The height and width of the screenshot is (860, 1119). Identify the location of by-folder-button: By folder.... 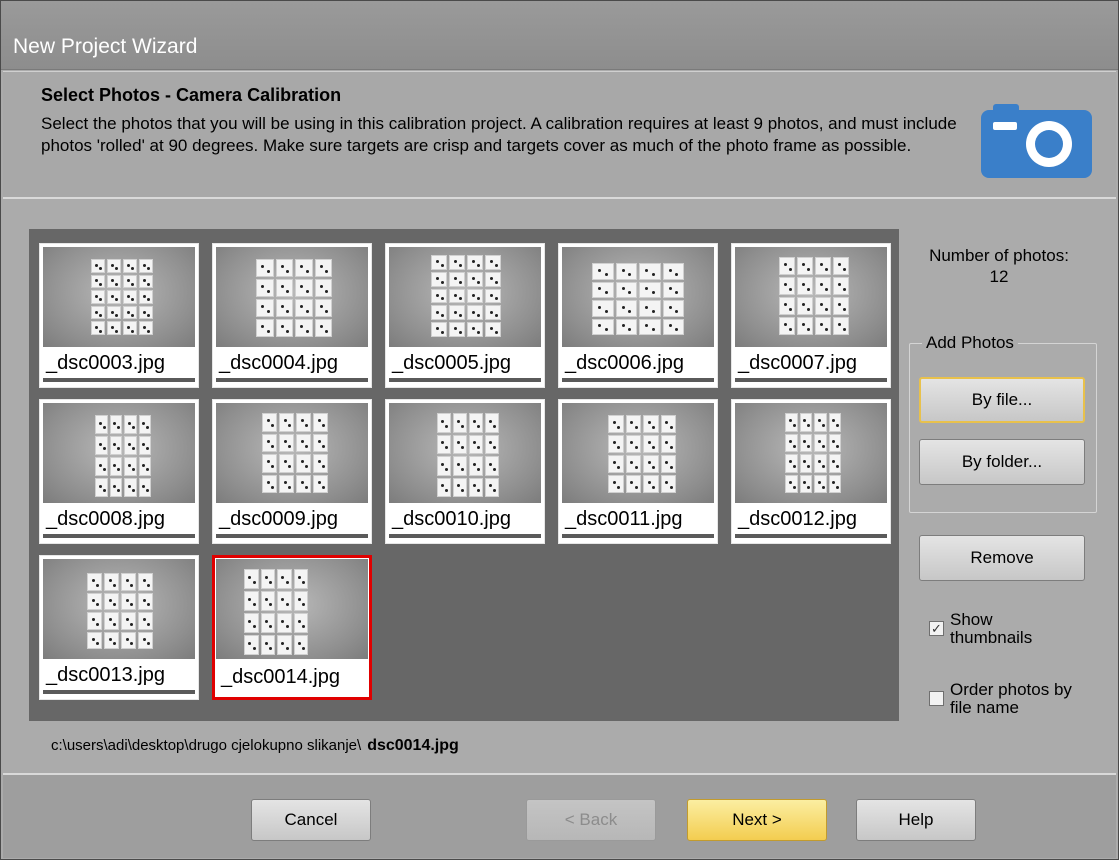
(1002, 462).